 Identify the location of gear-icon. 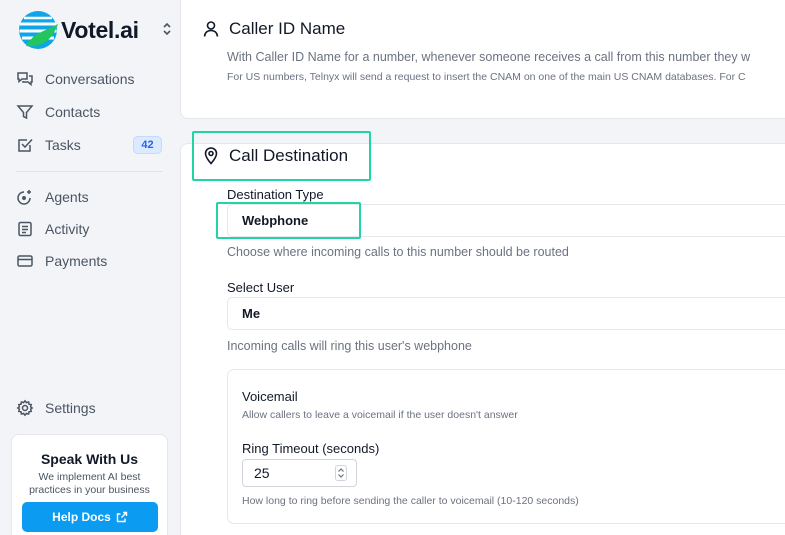
(25, 408).